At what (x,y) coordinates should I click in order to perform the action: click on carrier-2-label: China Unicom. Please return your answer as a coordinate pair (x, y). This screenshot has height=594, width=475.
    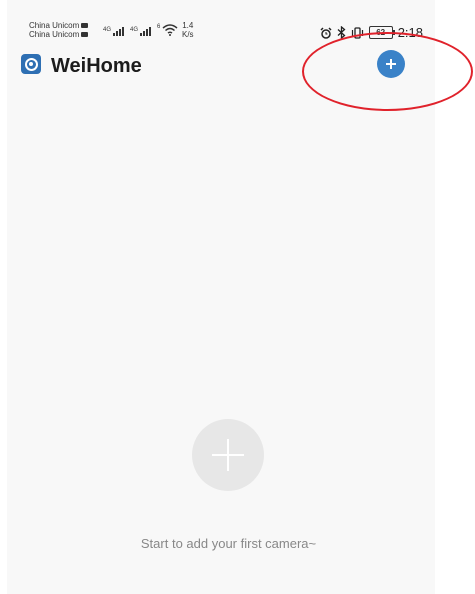
    Looking at the image, I should click on (54, 34).